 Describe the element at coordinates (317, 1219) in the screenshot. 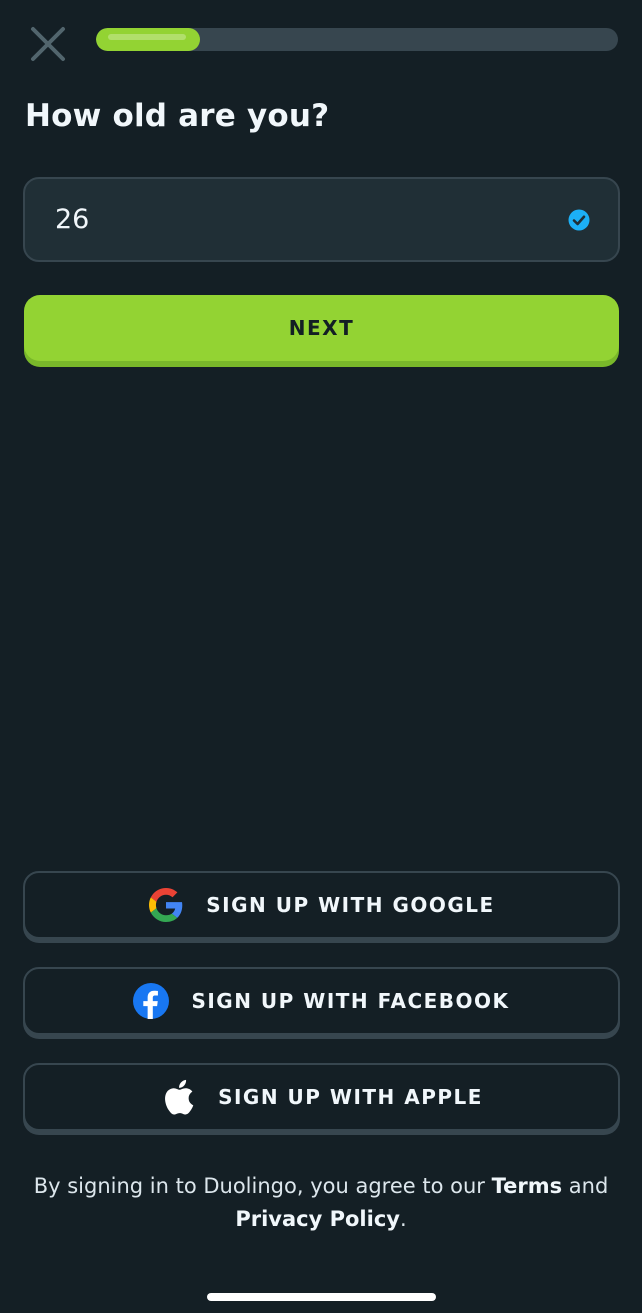

I see `privacy-policy-link: Privacy Policy` at that location.